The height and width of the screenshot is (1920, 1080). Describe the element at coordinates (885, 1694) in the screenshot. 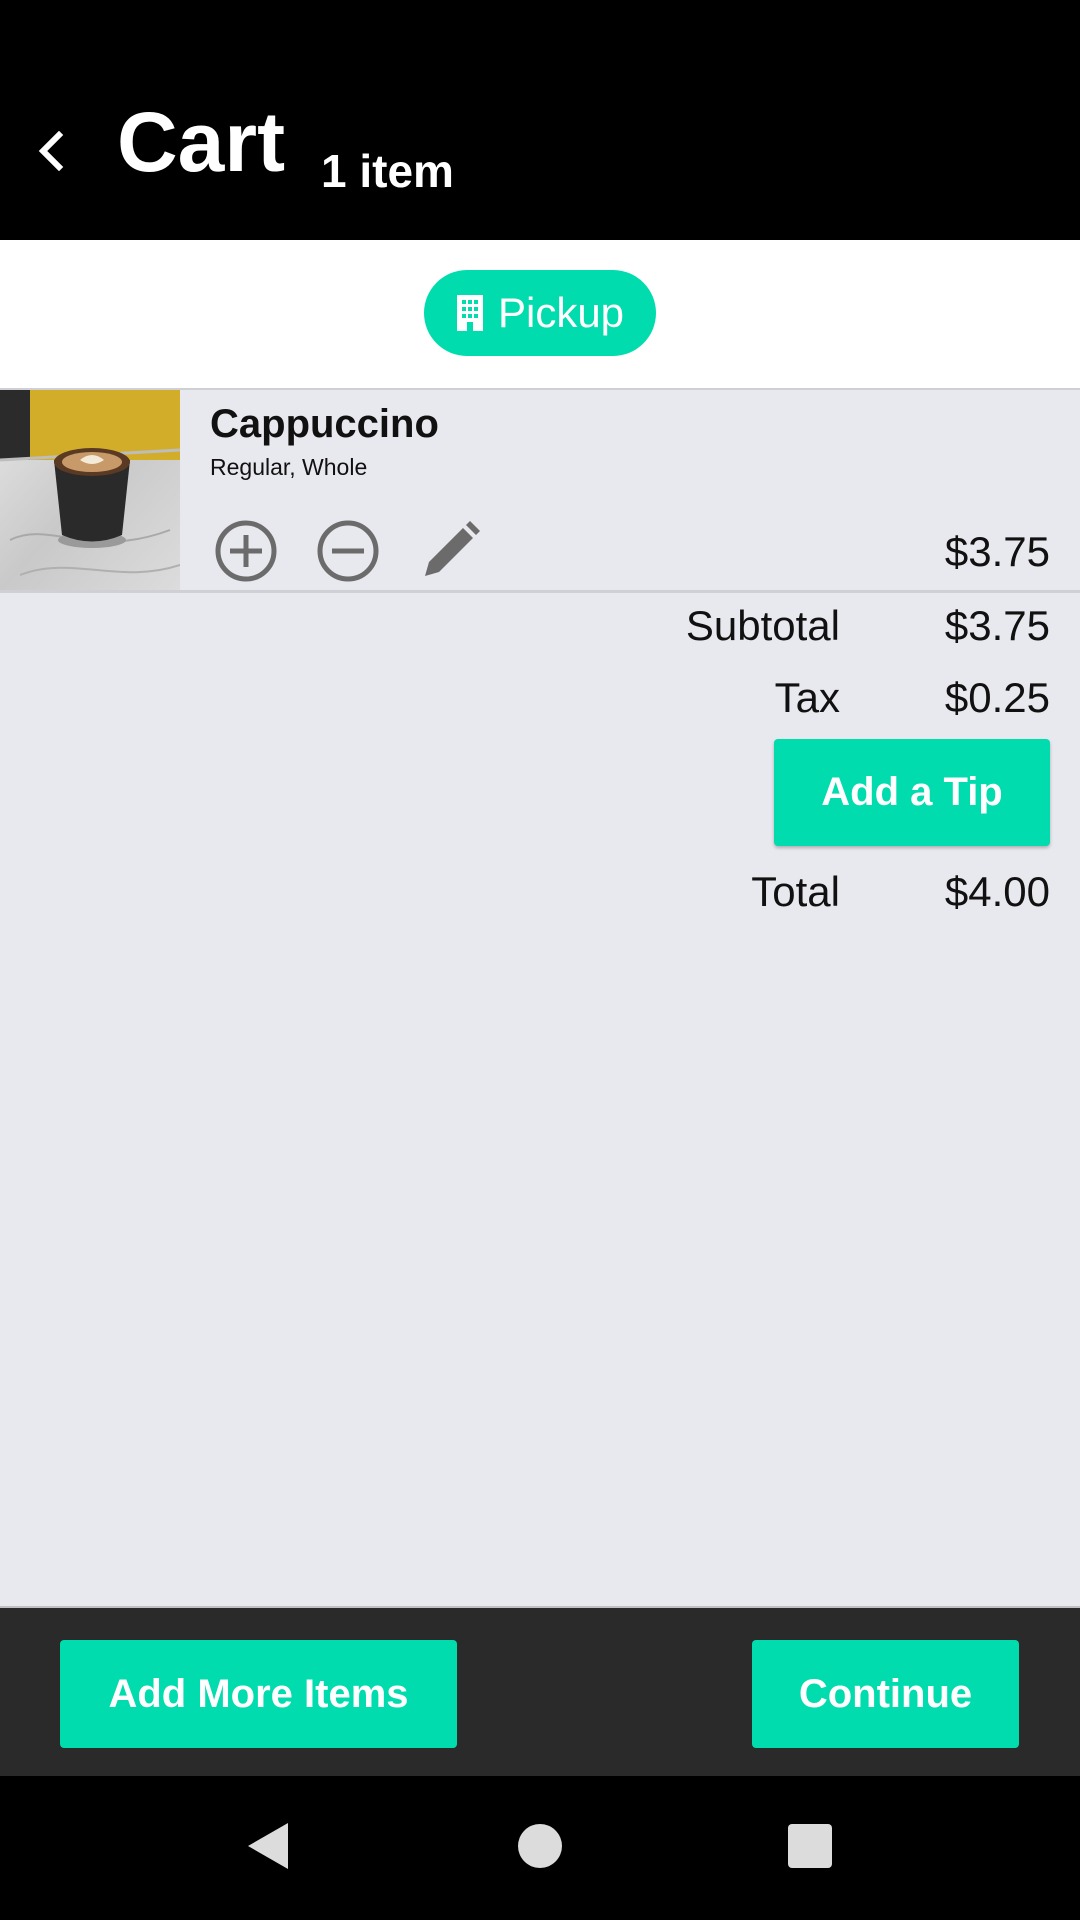

I see `continue-button: Continue` at that location.